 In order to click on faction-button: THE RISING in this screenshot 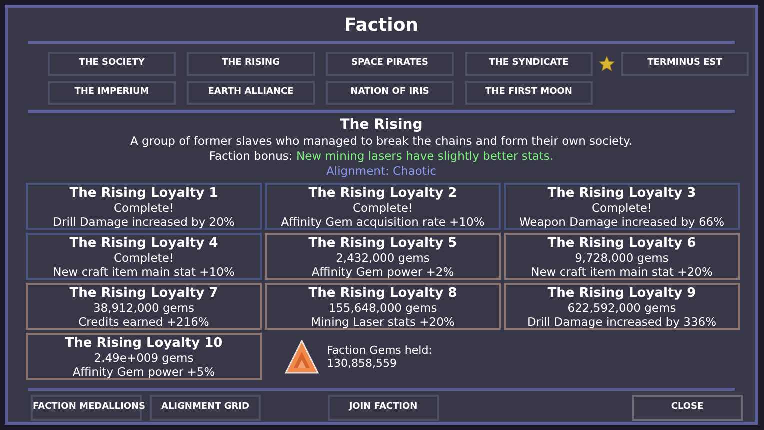, I will do `click(251, 64)`.